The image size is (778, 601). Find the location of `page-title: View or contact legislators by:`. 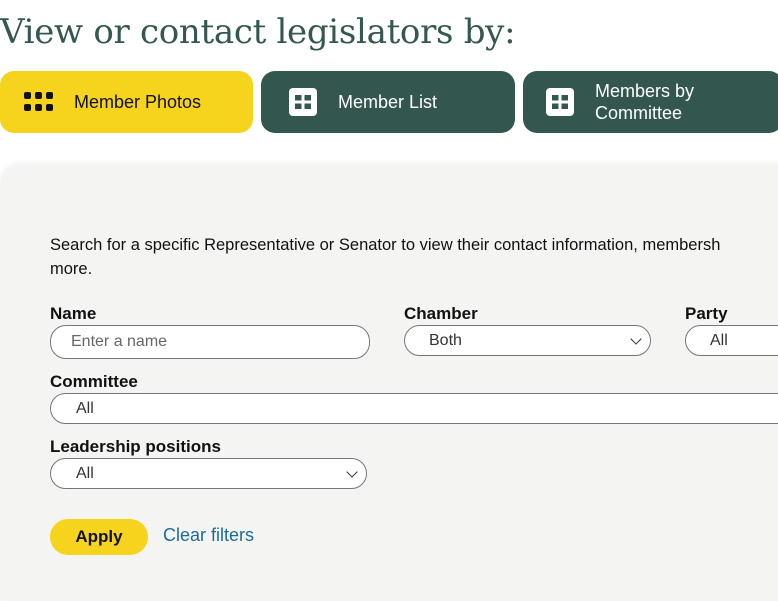

page-title: View or contact legislators by: is located at coordinates (258, 32).